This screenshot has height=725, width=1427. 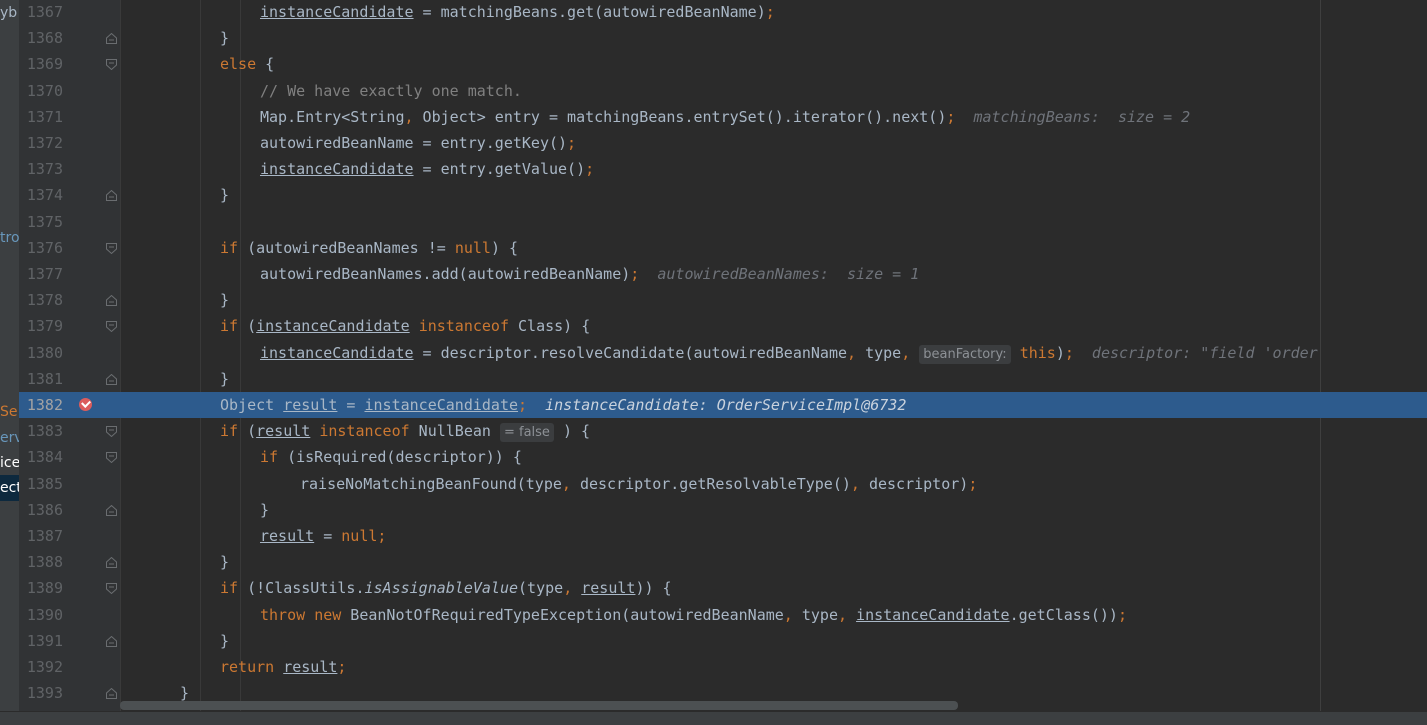 What do you see at coordinates (9, 438) in the screenshot?
I see `project-tree-item: erv` at bounding box center [9, 438].